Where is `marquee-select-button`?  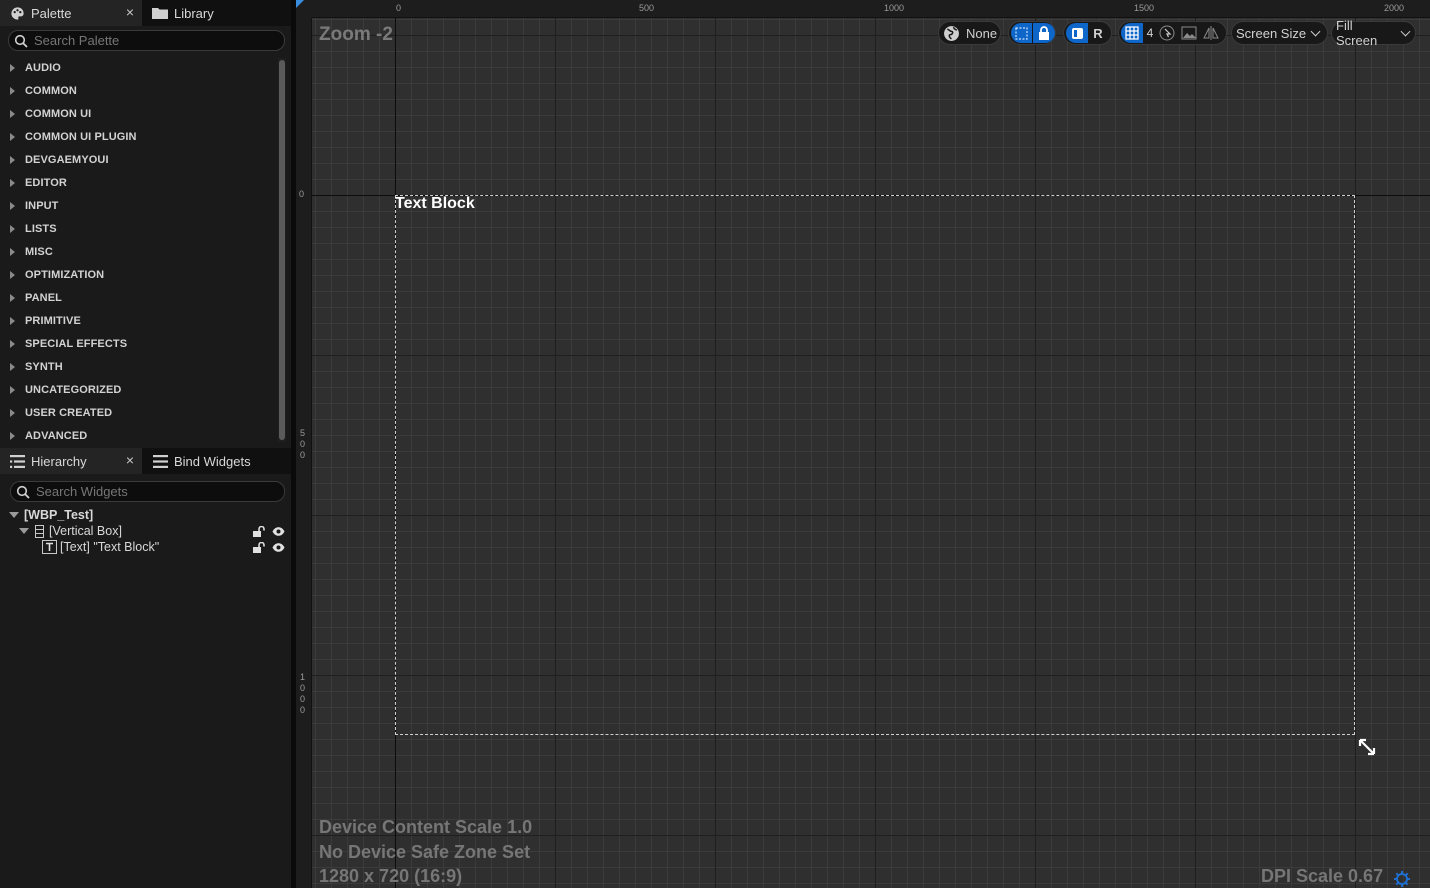 marquee-select-button is located at coordinates (1021, 33).